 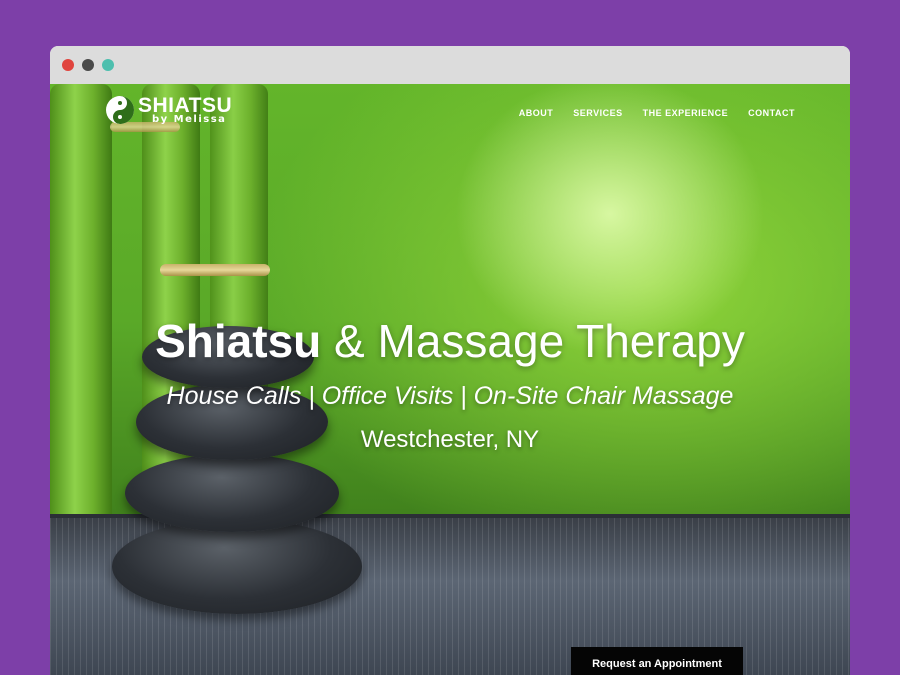 I want to click on browser-titlebar, so click(x=450, y=65).